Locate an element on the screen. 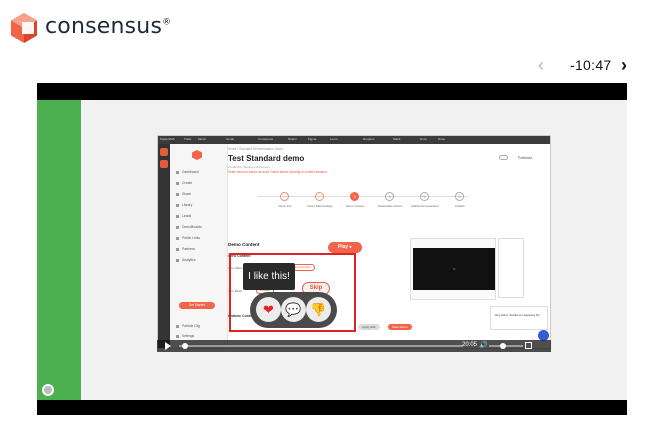  step-label: Demo Content is located at coordinates (355, 206).